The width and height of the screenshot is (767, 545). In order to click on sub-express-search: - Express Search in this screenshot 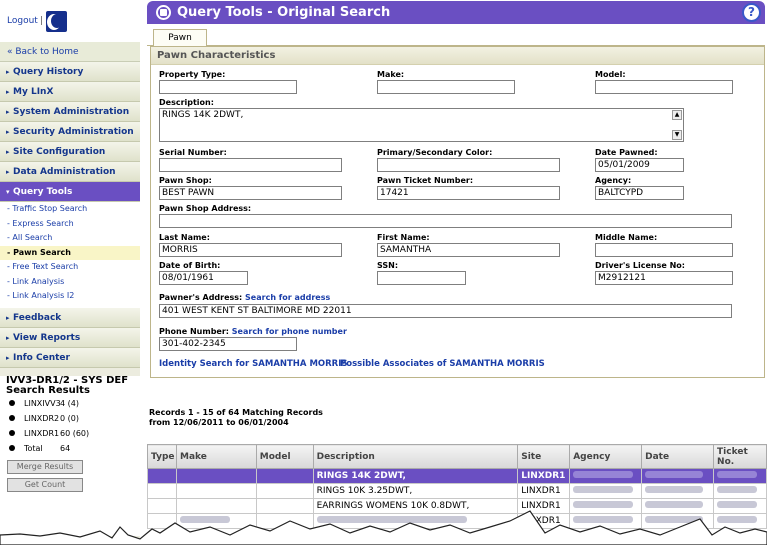, I will do `click(70, 223)`.